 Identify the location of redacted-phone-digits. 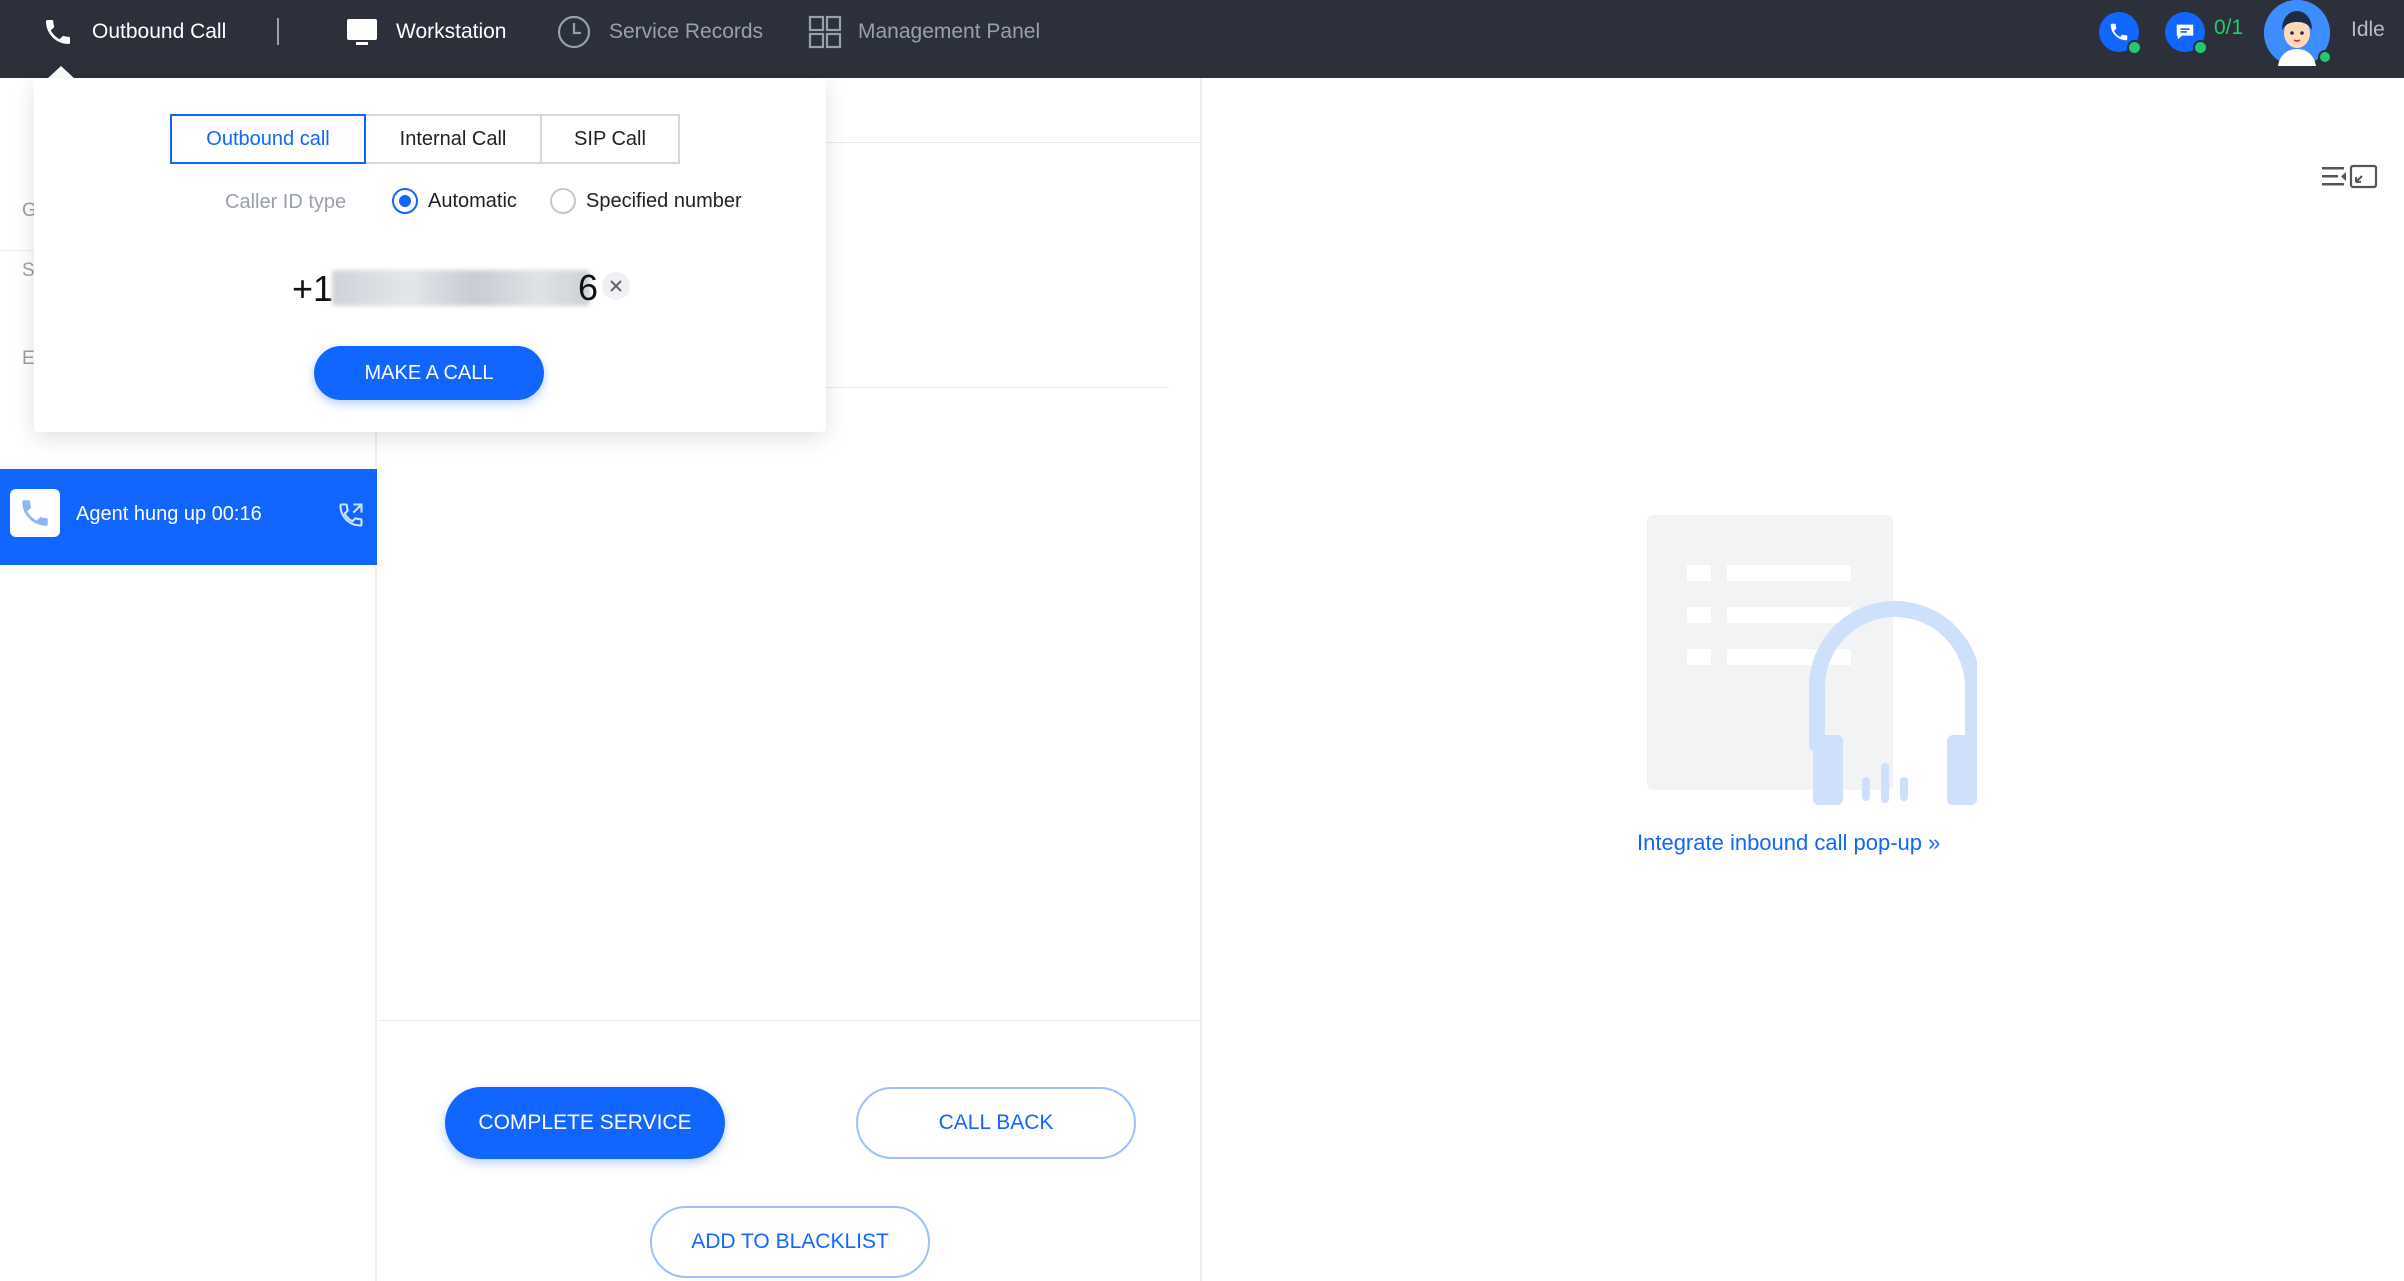
(461, 288).